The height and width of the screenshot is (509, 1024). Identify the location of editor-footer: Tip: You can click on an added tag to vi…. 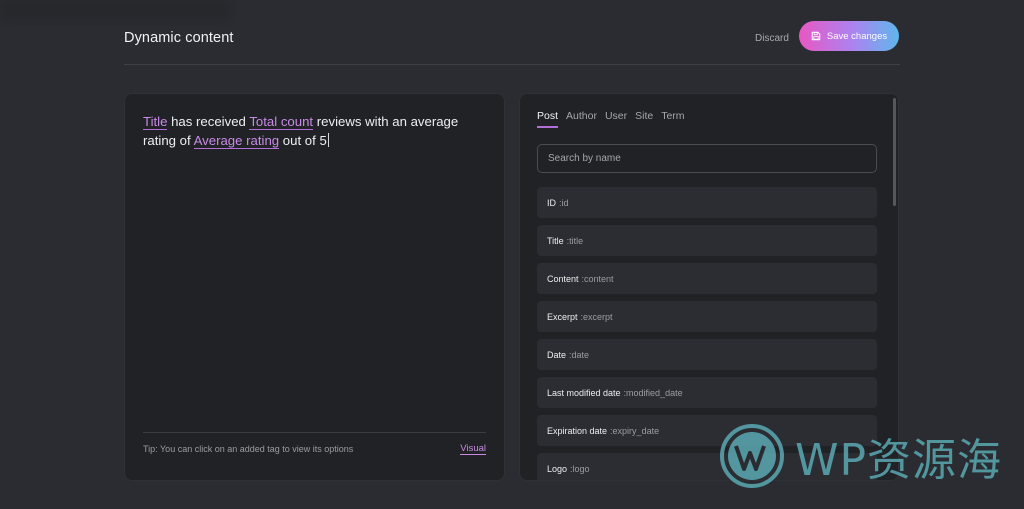
(314, 447).